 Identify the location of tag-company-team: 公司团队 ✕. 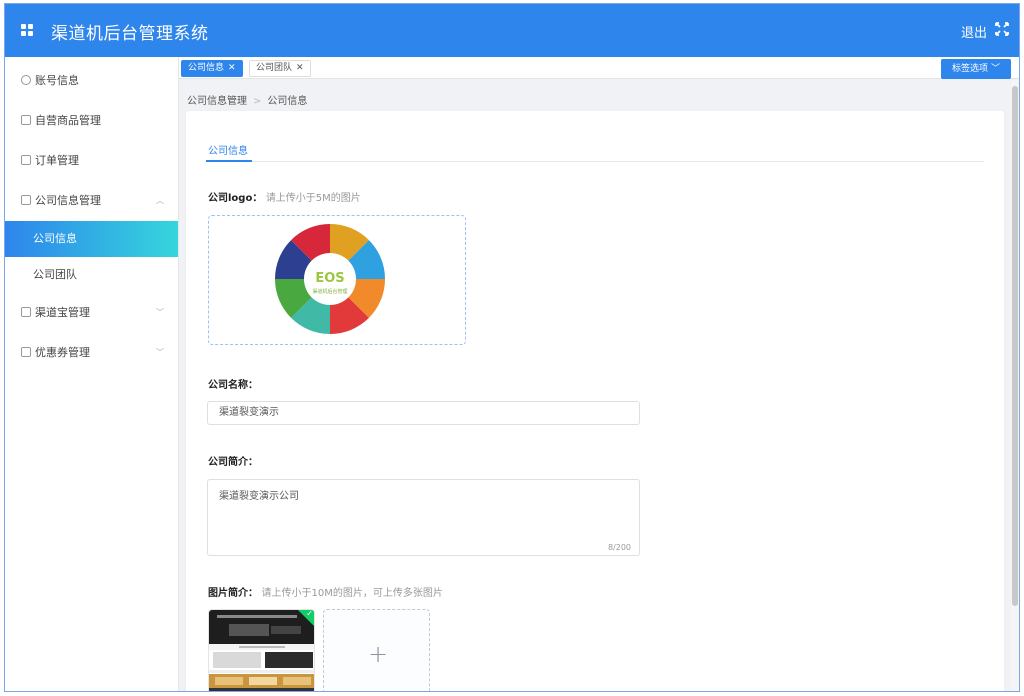
(280, 68).